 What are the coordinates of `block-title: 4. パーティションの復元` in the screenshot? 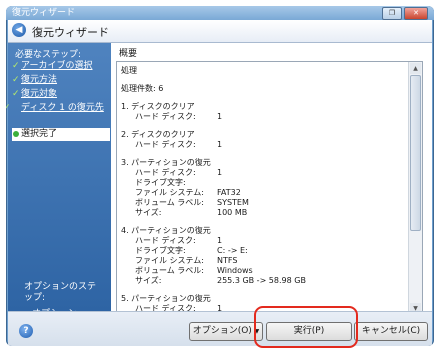 It's located at (166, 230).